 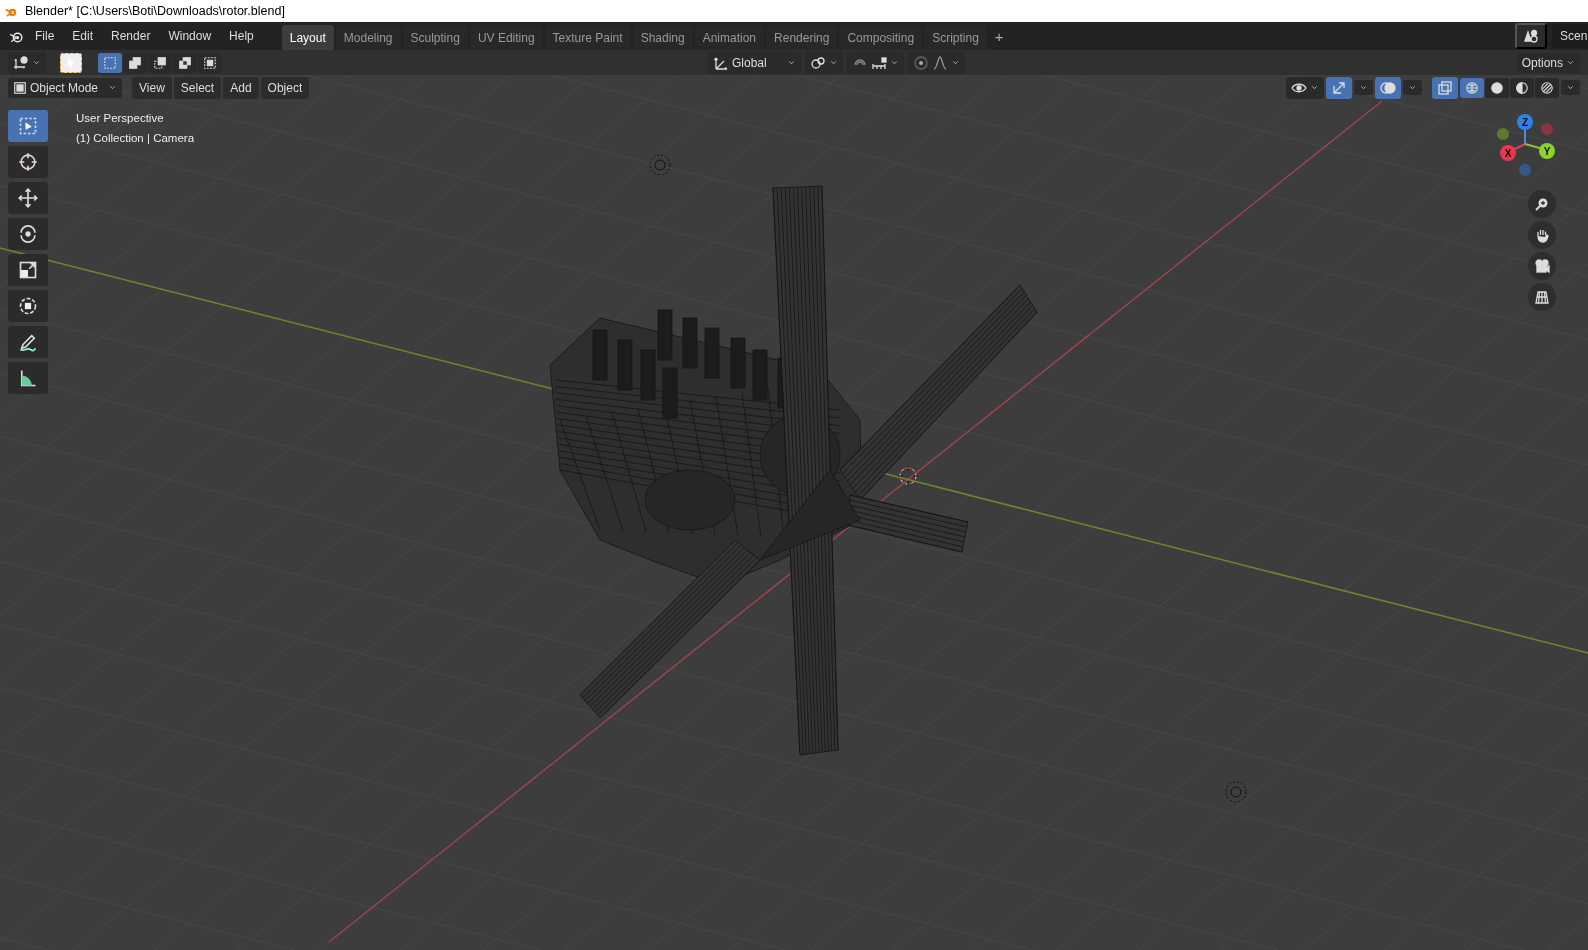 What do you see at coordinates (21, 62) in the screenshot?
I see `axes-icon` at bounding box center [21, 62].